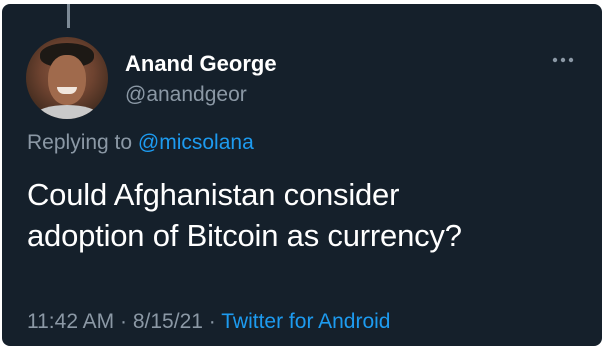 This screenshot has width=612, height=351. Describe the element at coordinates (244, 235) in the screenshot. I see `tweet-text-line-2: adoption of Bitcoin as currency?` at that location.